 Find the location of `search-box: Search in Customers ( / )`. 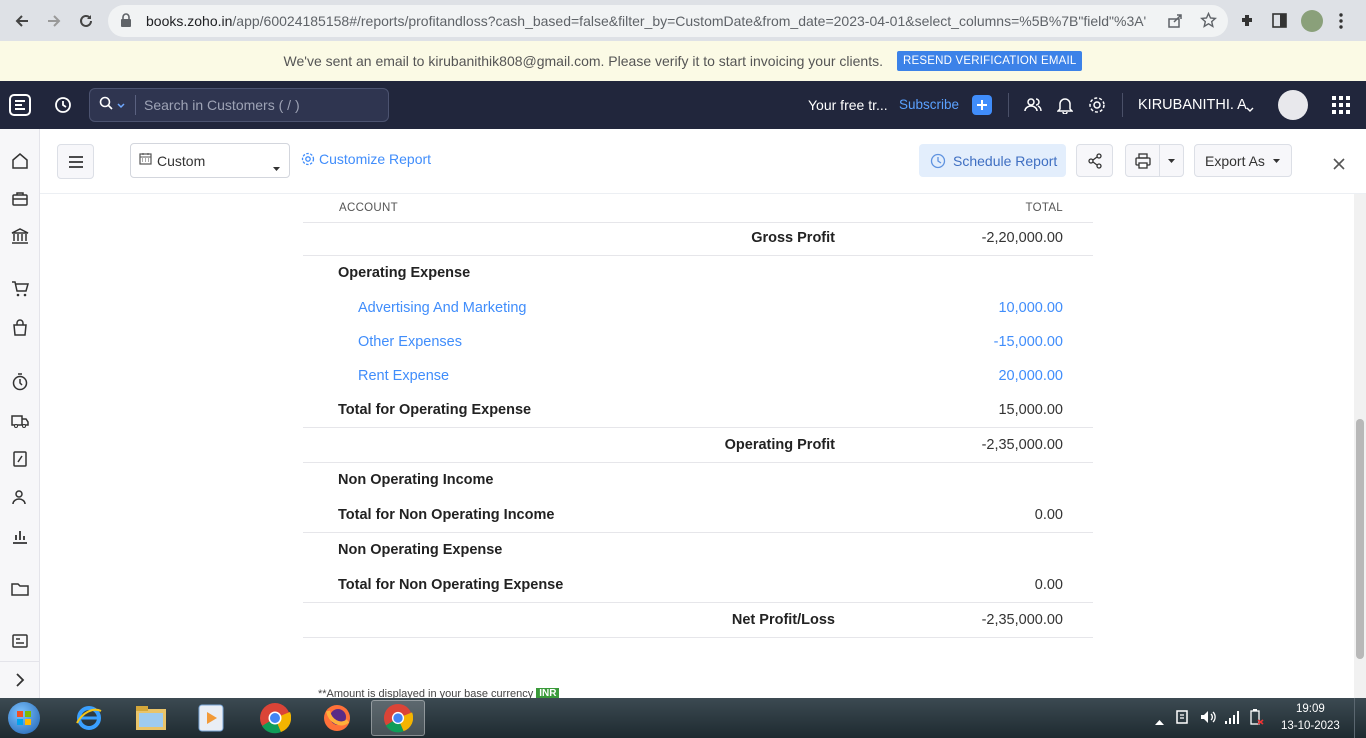

search-box: Search in Customers ( / ) is located at coordinates (239, 105).